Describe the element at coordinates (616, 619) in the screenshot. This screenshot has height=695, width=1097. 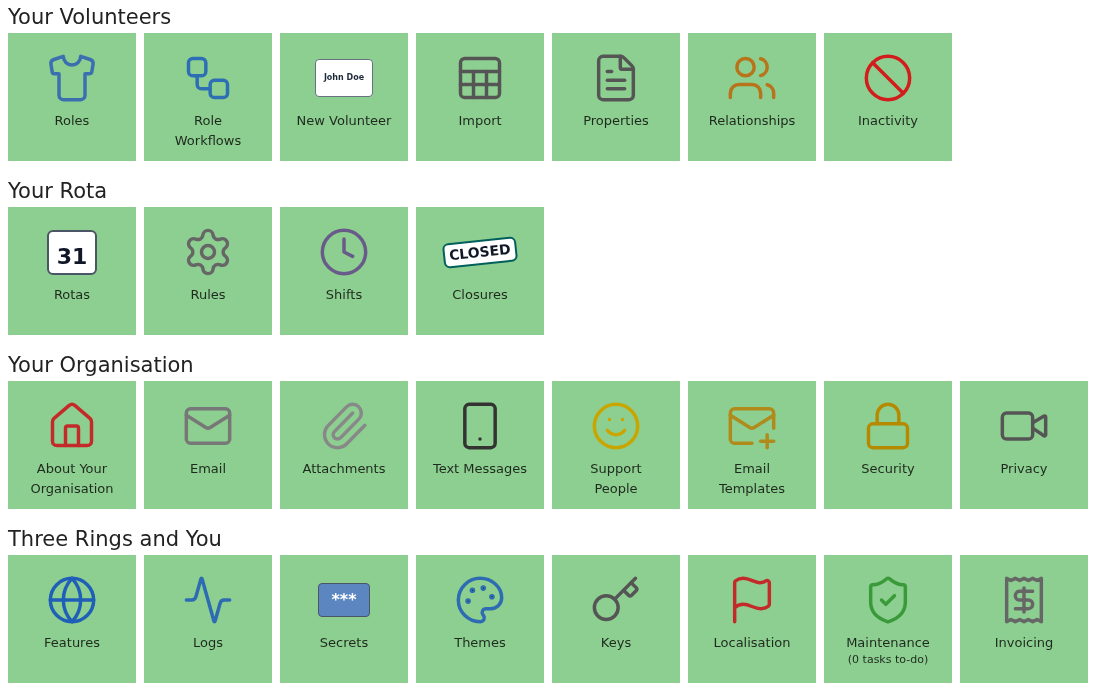
I see `menu-tile: Keys` at that location.